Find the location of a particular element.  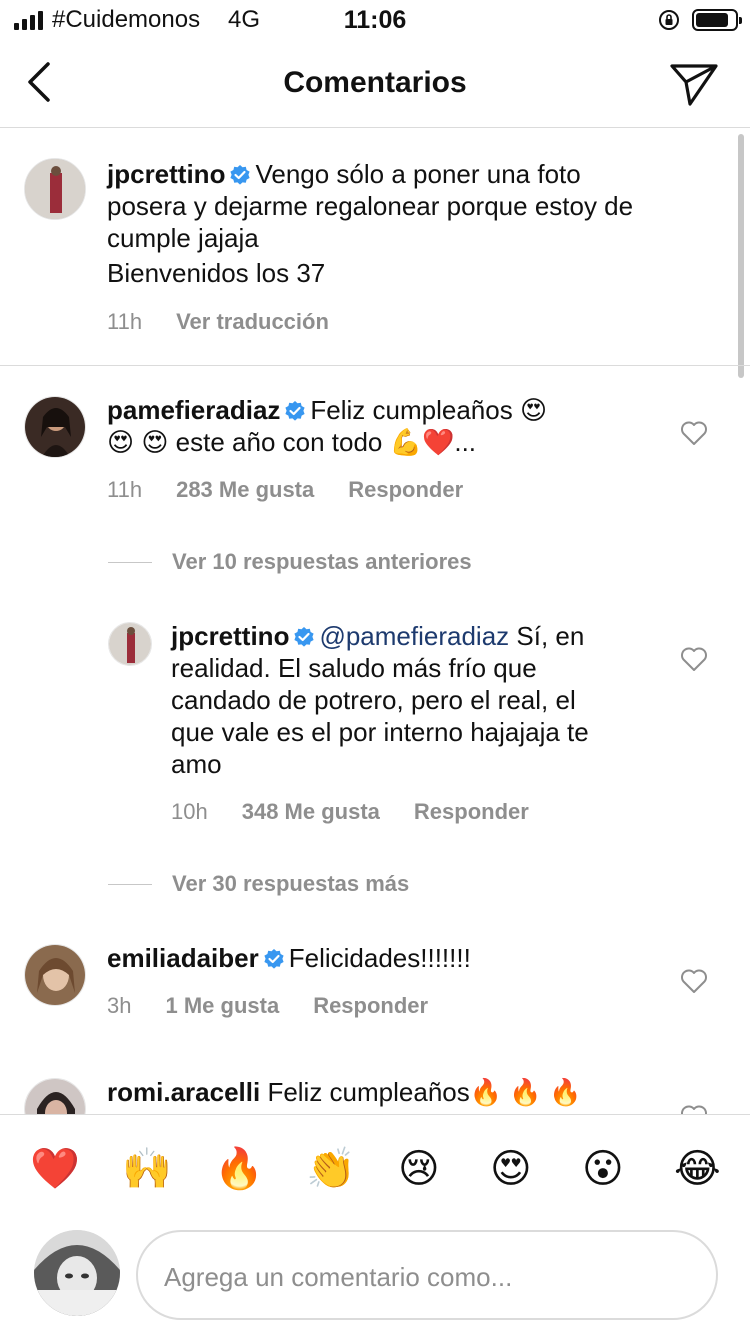

raising-hands-emoji-button: 🙌 is located at coordinates (147, 1169).